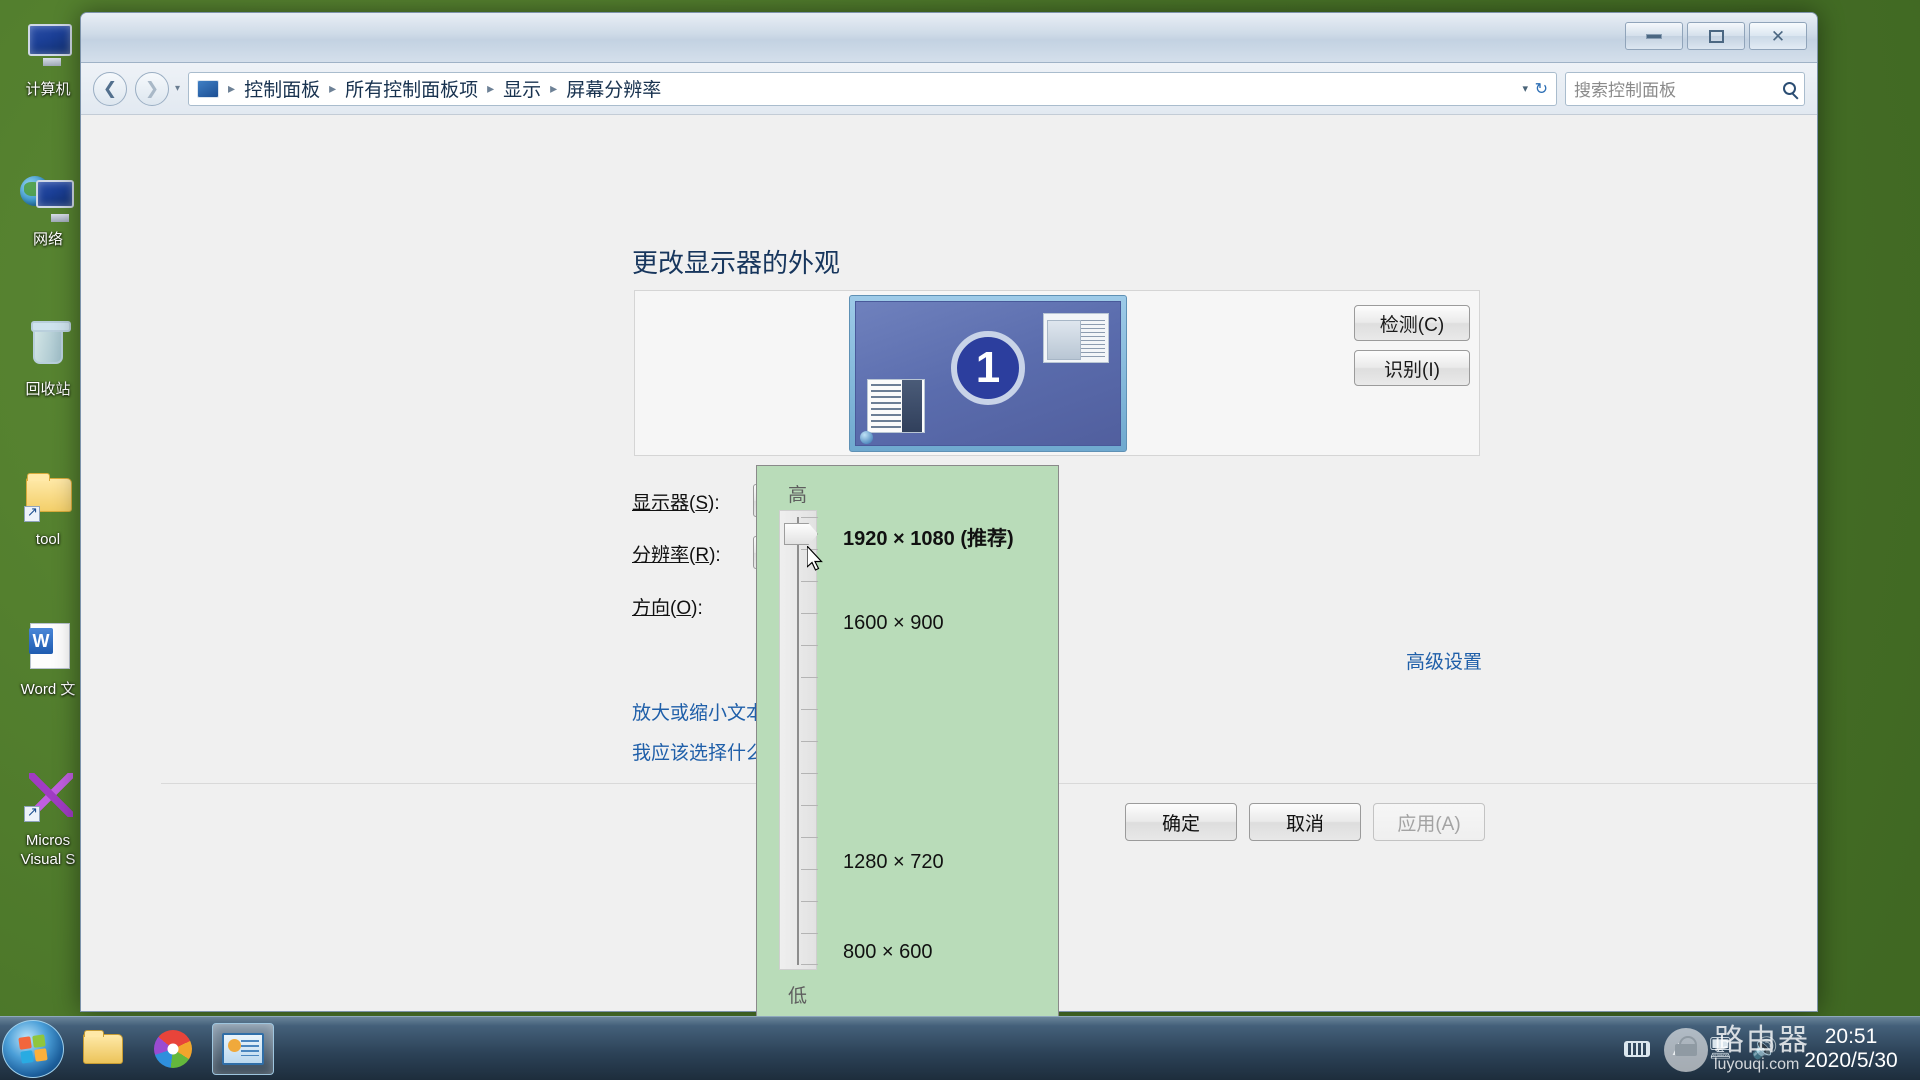 This screenshot has width=1920, height=1080. I want to click on orientation-label: 方向(O):, so click(667, 608).